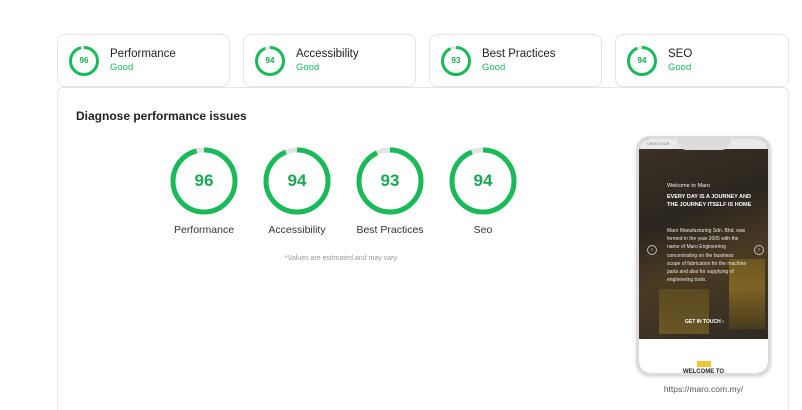 Image resolution: width=802 pixels, height=410 pixels. I want to click on preview-lower-heading: WELCOME TO, so click(703, 372).